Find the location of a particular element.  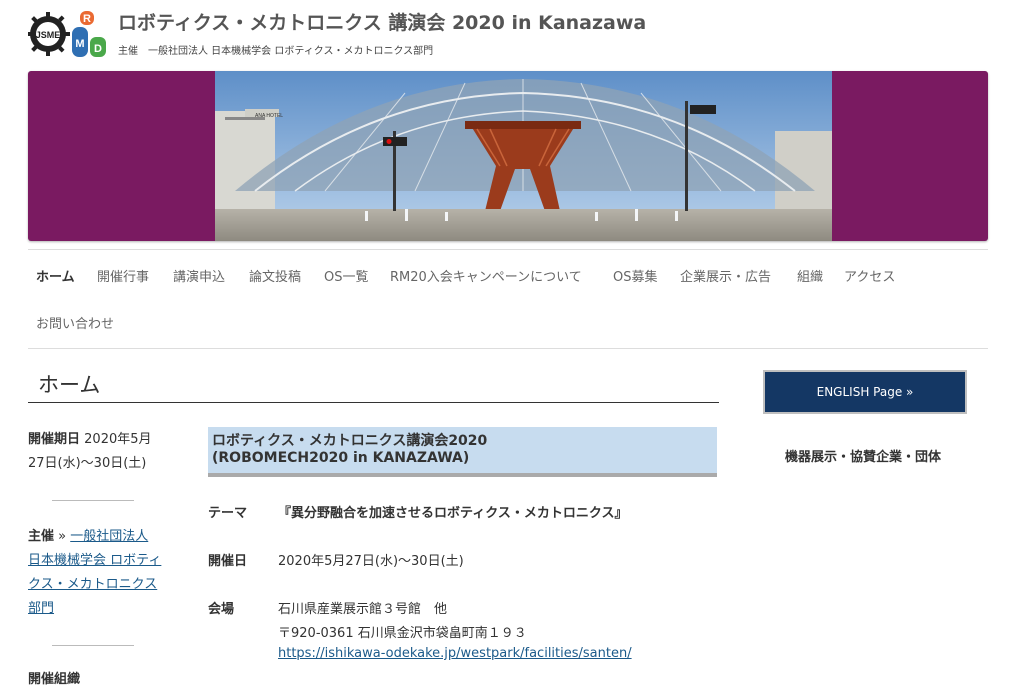

theme-value: 『異分野融合を加速させるロボティクス・メカトロニクス』 is located at coordinates (453, 513).